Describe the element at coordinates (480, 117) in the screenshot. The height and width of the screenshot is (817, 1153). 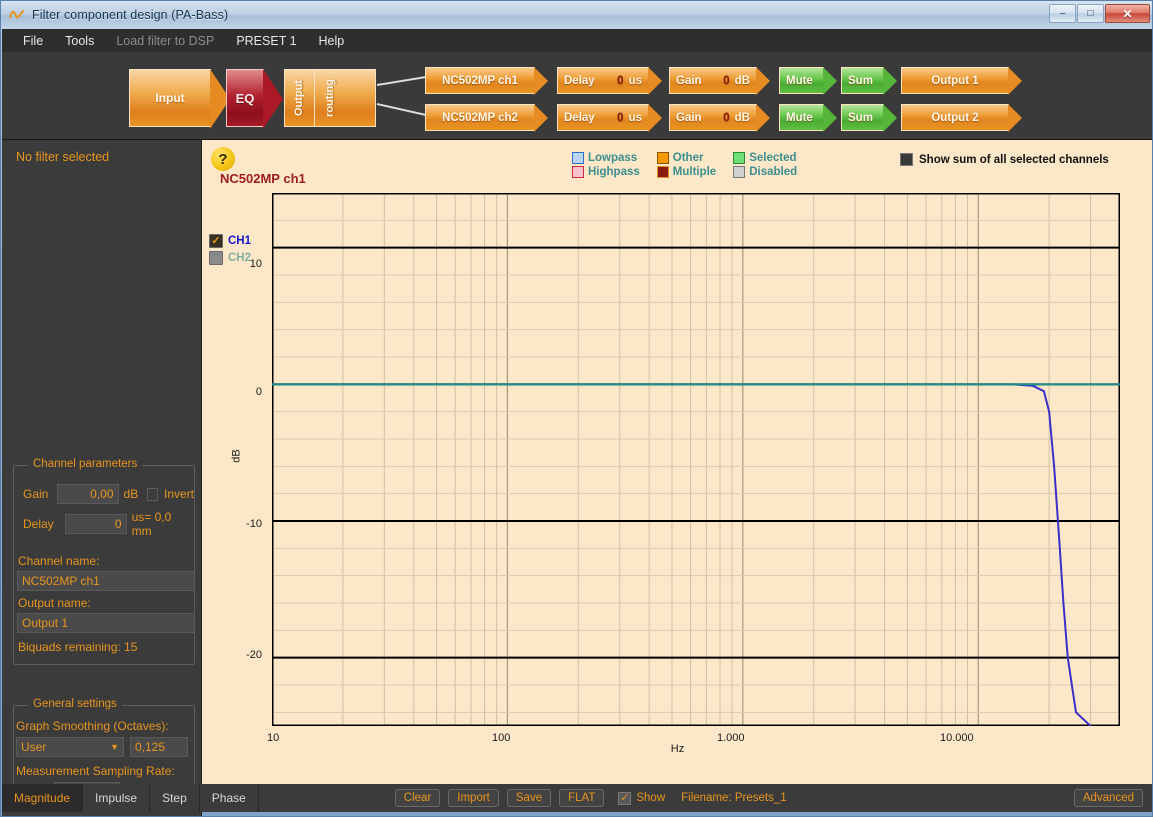
I see `flow-channel-2-label: NC502MP ch2` at that location.